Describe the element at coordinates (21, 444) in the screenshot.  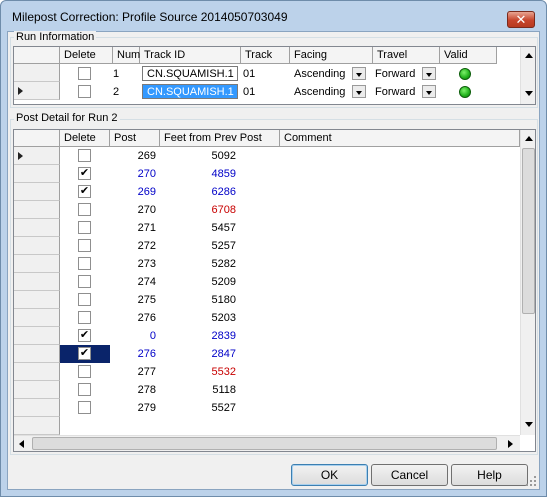
I see `scroll-left-icon` at that location.